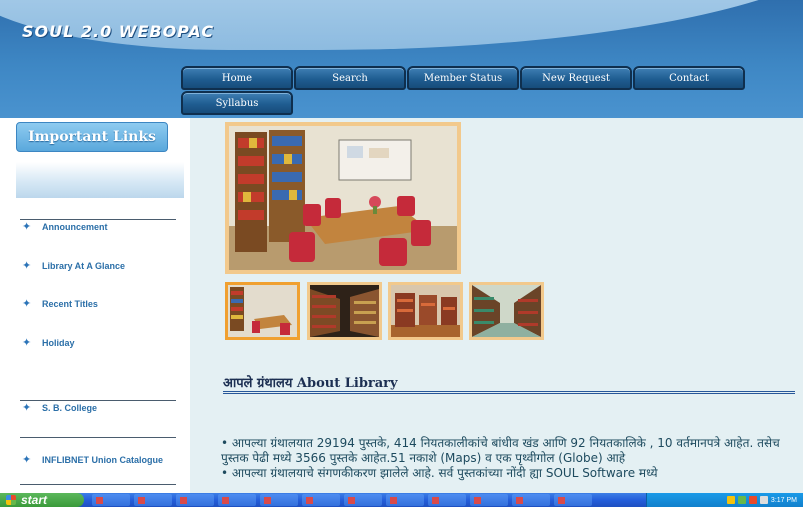 The image size is (803, 507). I want to click on thumb-long-aisle, so click(506, 311).